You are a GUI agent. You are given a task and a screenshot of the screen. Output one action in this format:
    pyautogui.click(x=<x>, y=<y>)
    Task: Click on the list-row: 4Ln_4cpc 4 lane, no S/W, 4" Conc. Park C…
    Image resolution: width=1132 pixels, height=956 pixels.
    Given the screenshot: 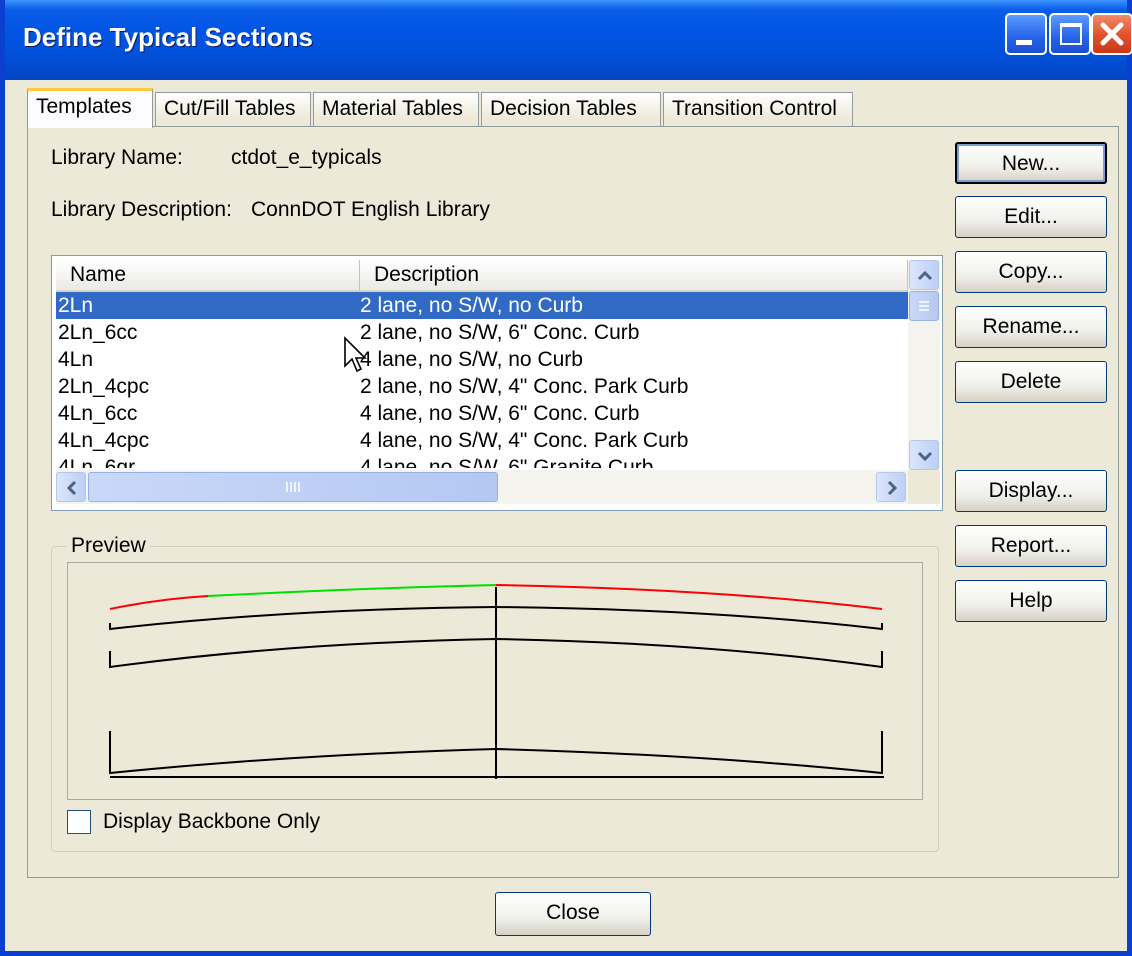 What is the action you would take?
    pyautogui.click(x=482, y=440)
    